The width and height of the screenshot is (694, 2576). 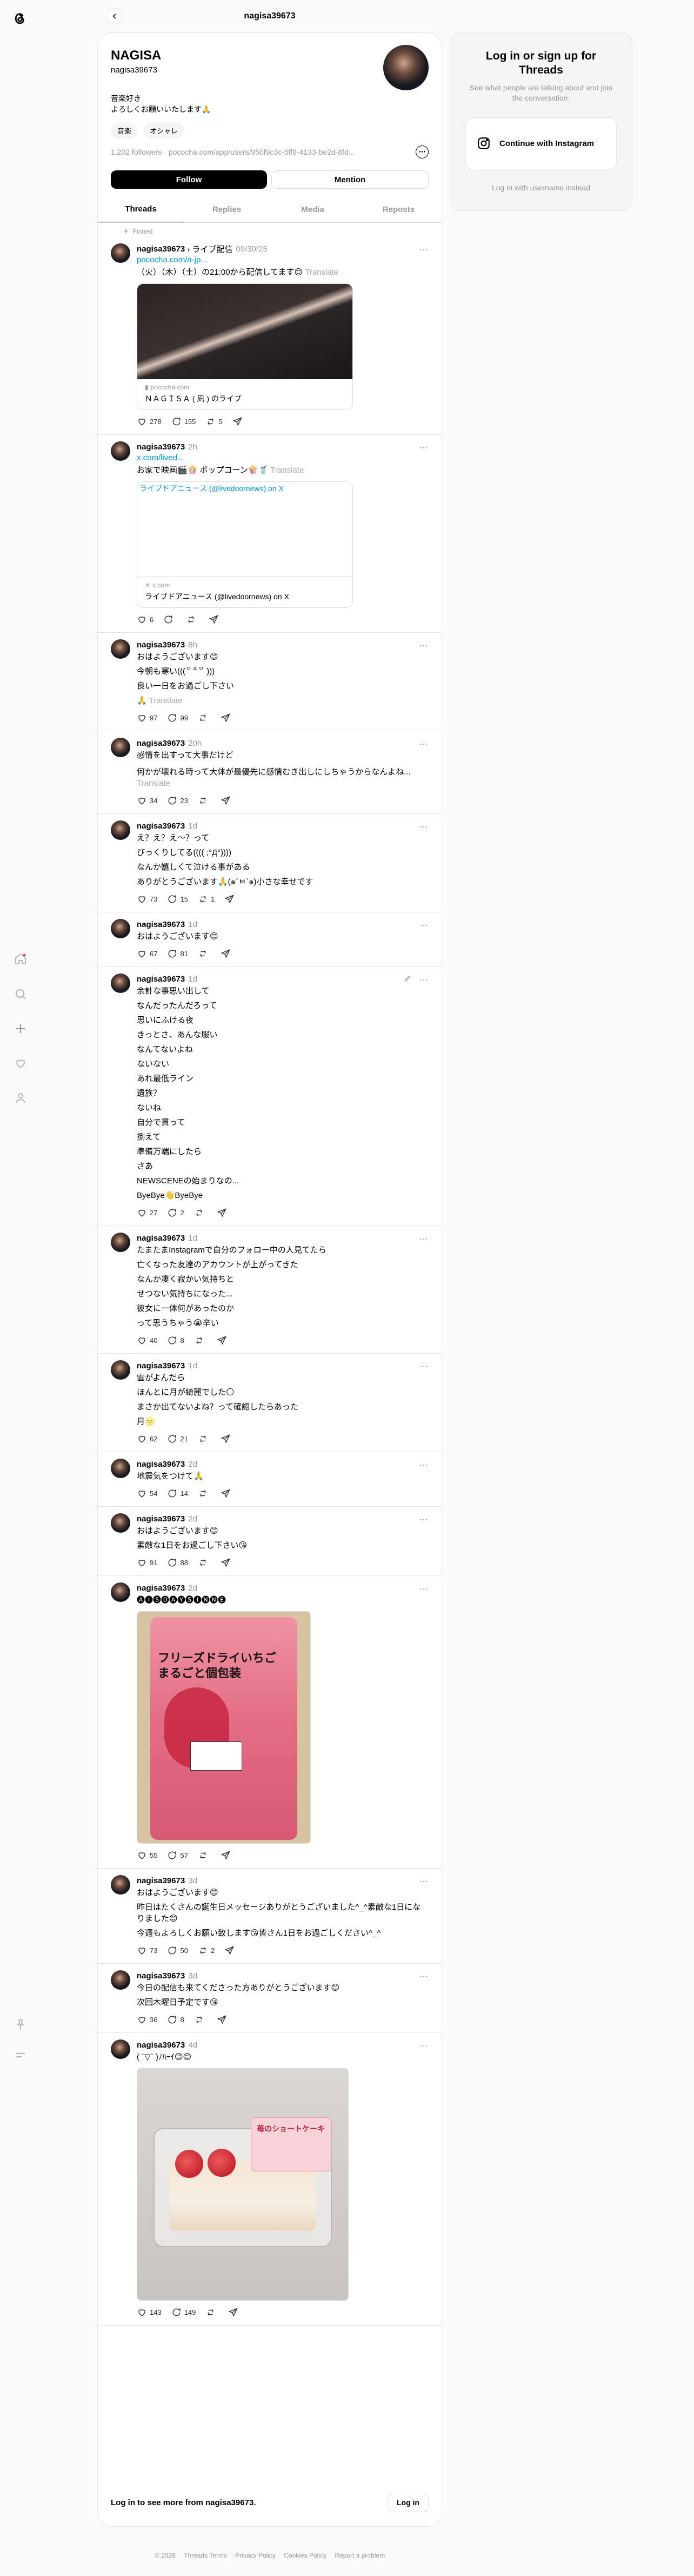 I want to click on post-photo: フリーズドライいちご まるごと個包装, so click(x=224, y=1728).